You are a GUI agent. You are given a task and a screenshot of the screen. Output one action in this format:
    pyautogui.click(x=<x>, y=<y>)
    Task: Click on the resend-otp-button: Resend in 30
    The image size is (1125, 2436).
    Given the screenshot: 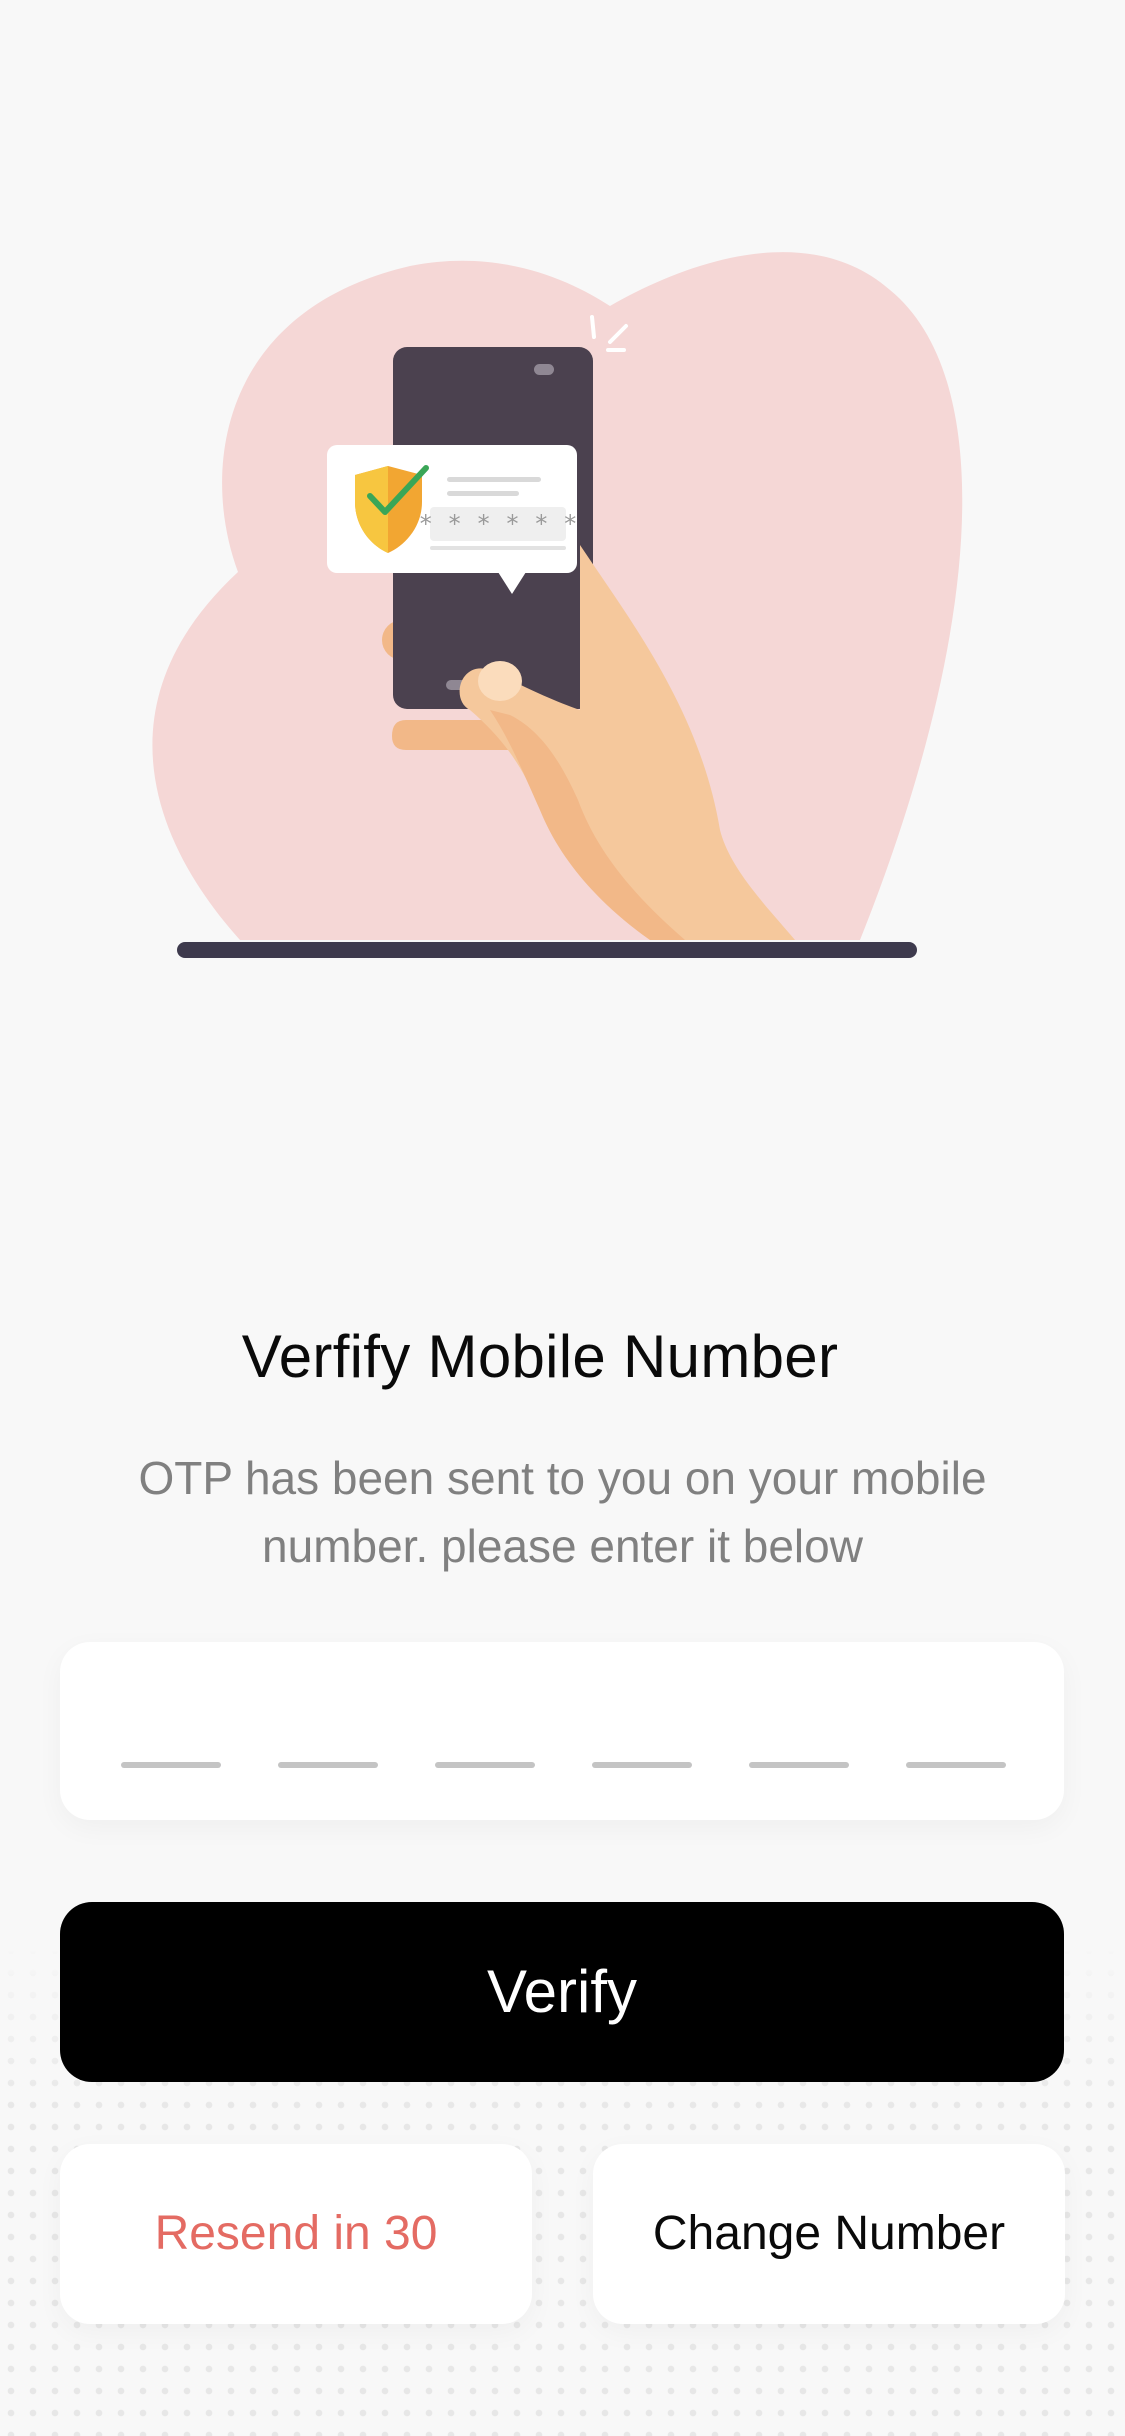 What is the action you would take?
    pyautogui.click(x=296, y=2234)
    